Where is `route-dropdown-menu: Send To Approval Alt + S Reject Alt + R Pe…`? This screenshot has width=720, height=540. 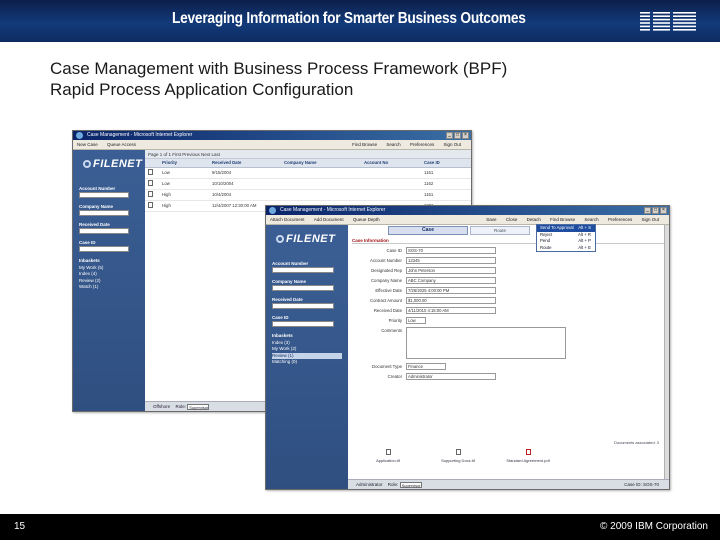 route-dropdown-menu: Send To Approval Alt + S Reject Alt + R Pe… is located at coordinates (566, 238).